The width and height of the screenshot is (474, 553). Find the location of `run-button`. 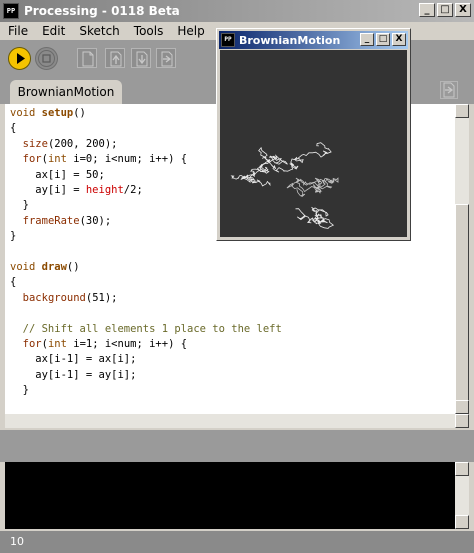

run-button is located at coordinates (19, 58).